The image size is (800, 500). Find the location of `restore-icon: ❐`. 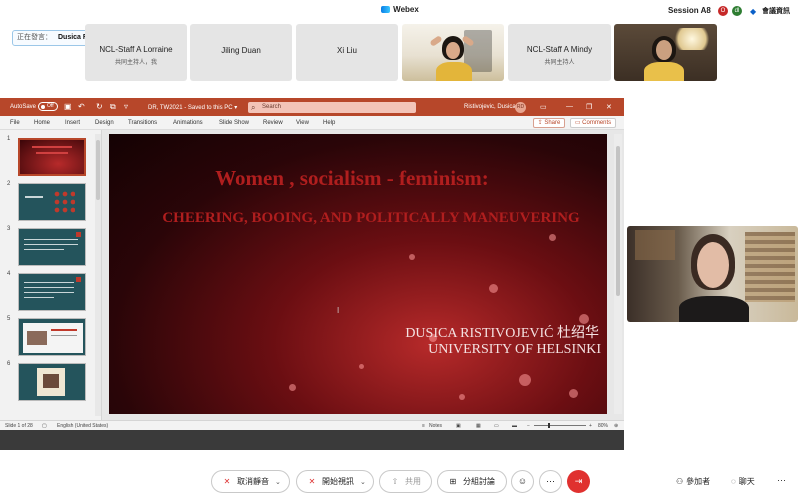

restore-icon: ❐ is located at coordinates (589, 107).